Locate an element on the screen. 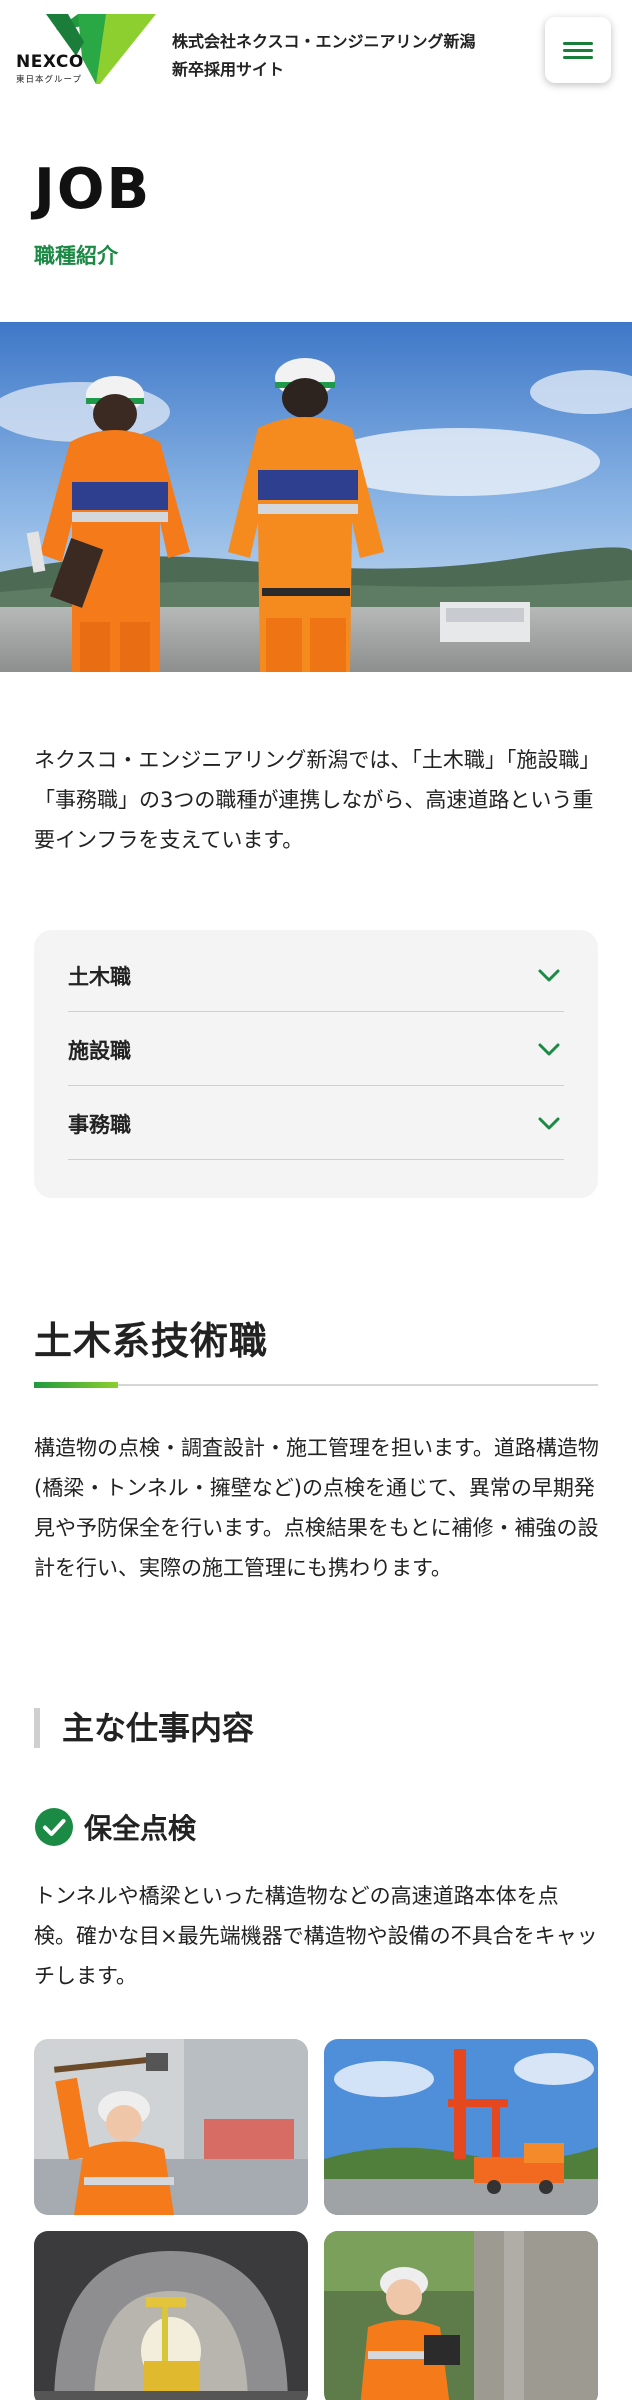 This screenshot has height=2400, width=632. photo-pier-inspection is located at coordinates (461, 2315).